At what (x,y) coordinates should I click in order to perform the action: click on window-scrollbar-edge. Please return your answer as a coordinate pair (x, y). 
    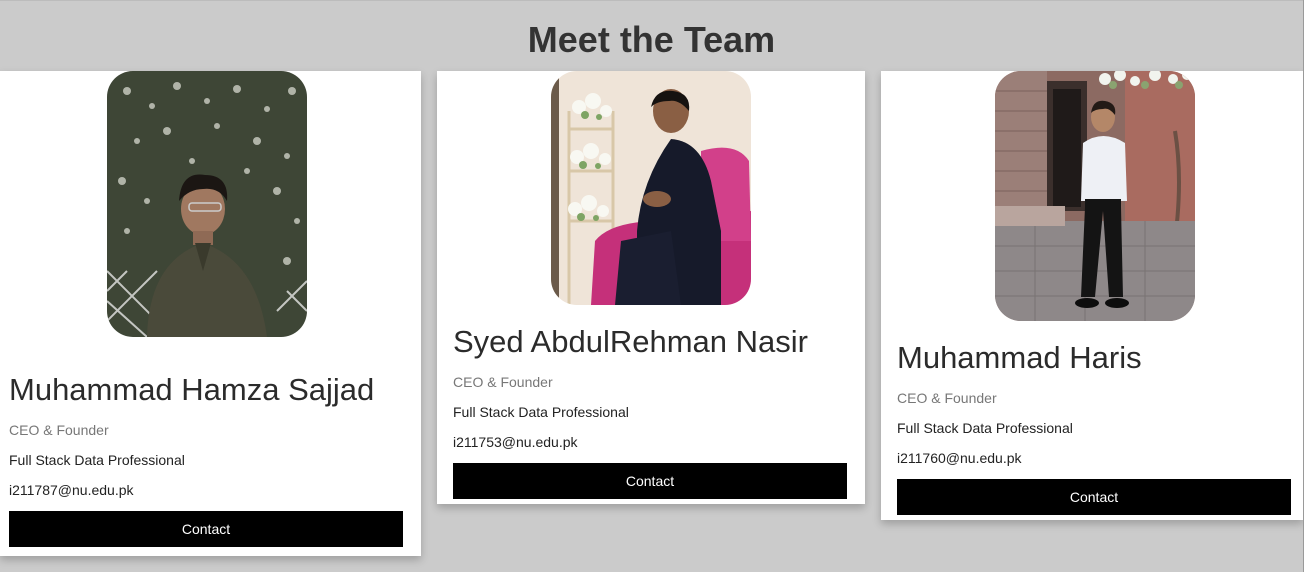
    Looking at the image, I should click on (1305, 286).